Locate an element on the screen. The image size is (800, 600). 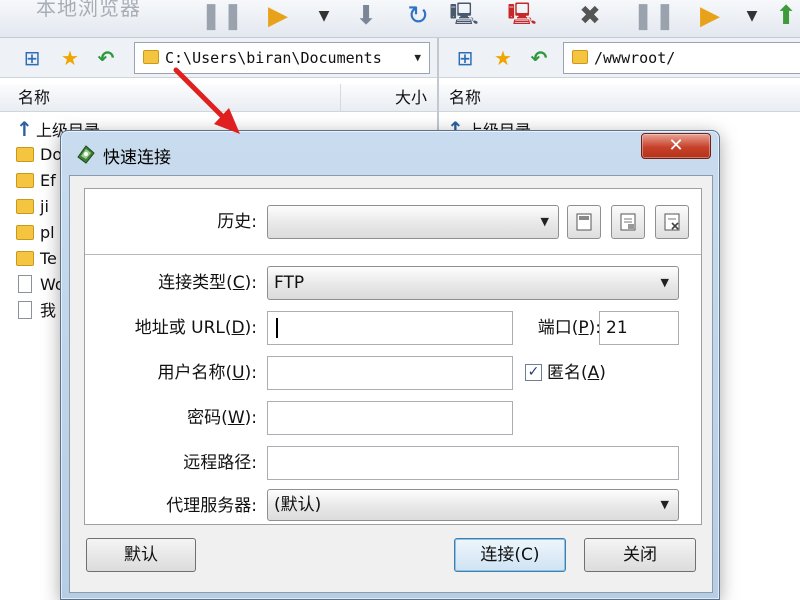
default-button: 默认 is located at coordinates (141, 555).